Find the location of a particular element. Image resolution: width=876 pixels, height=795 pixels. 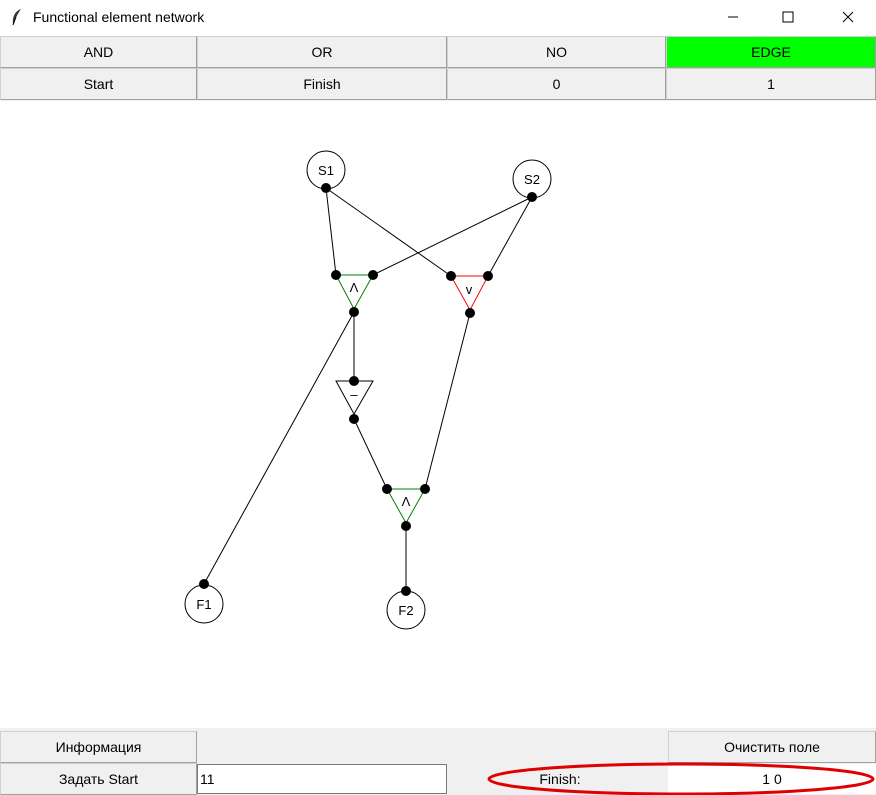

close-icon is located at coordinates (848, 17).